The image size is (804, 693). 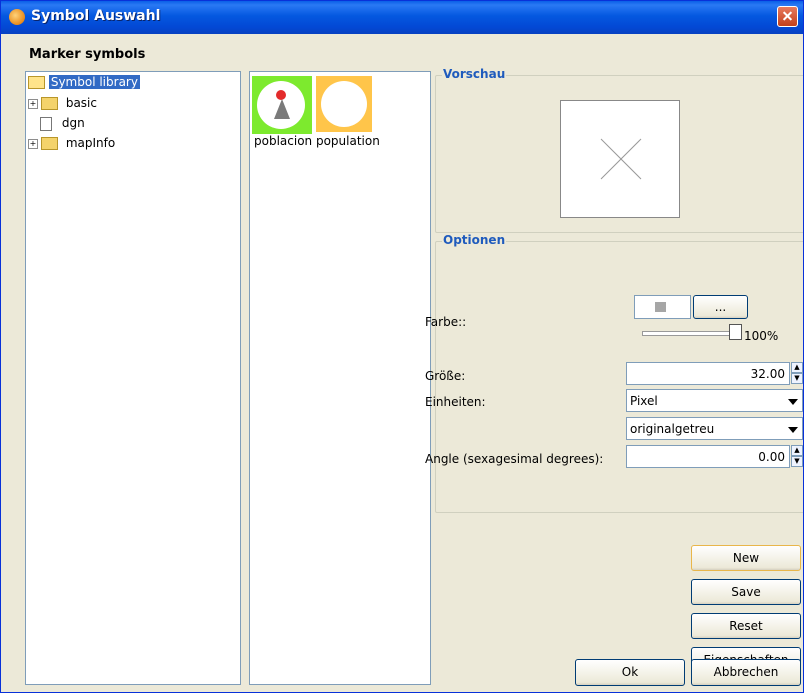 I want to click on color-swatch-field, so click(x=662, y=307).